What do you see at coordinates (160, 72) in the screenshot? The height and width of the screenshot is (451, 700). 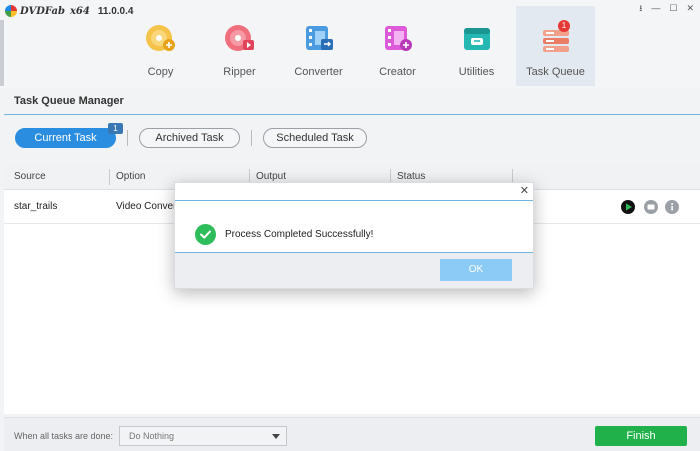 I see `nav-label: Copy` at bounding box center [160, 72].